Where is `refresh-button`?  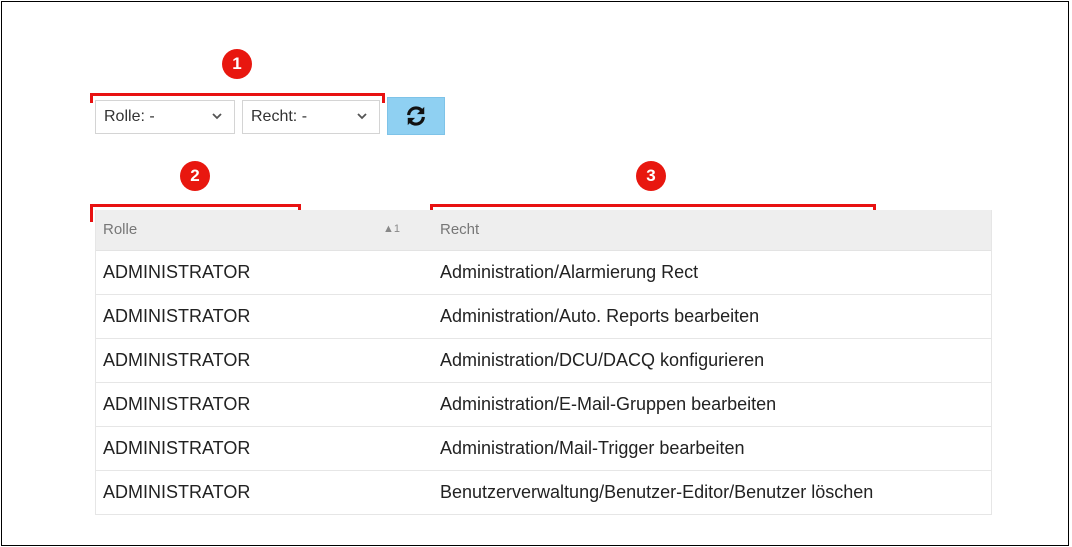 refresh-button is located at coordinates (416, 116).